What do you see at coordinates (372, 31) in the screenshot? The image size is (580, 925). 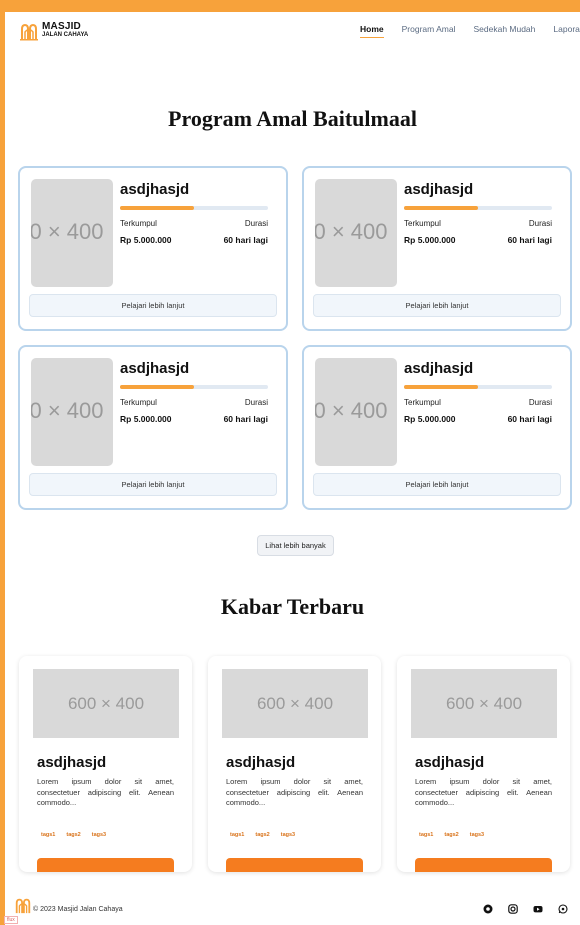 I see `nav-home: Home` at bounding box center [372, 31].